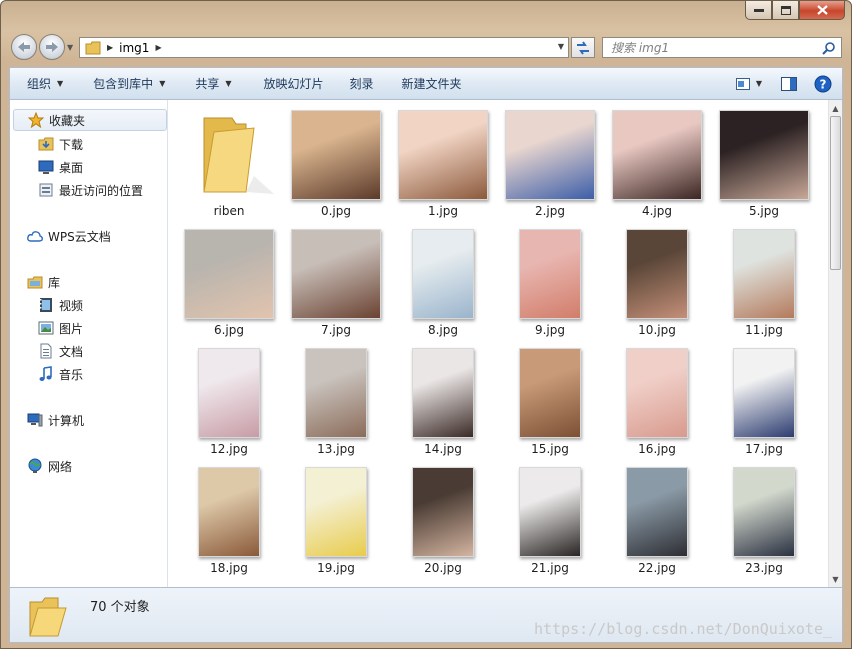 This screenshot has width=852, height=649. Describe the element at coordinates (785, 10) in the screenshot. I see `maximize-button` at that location.